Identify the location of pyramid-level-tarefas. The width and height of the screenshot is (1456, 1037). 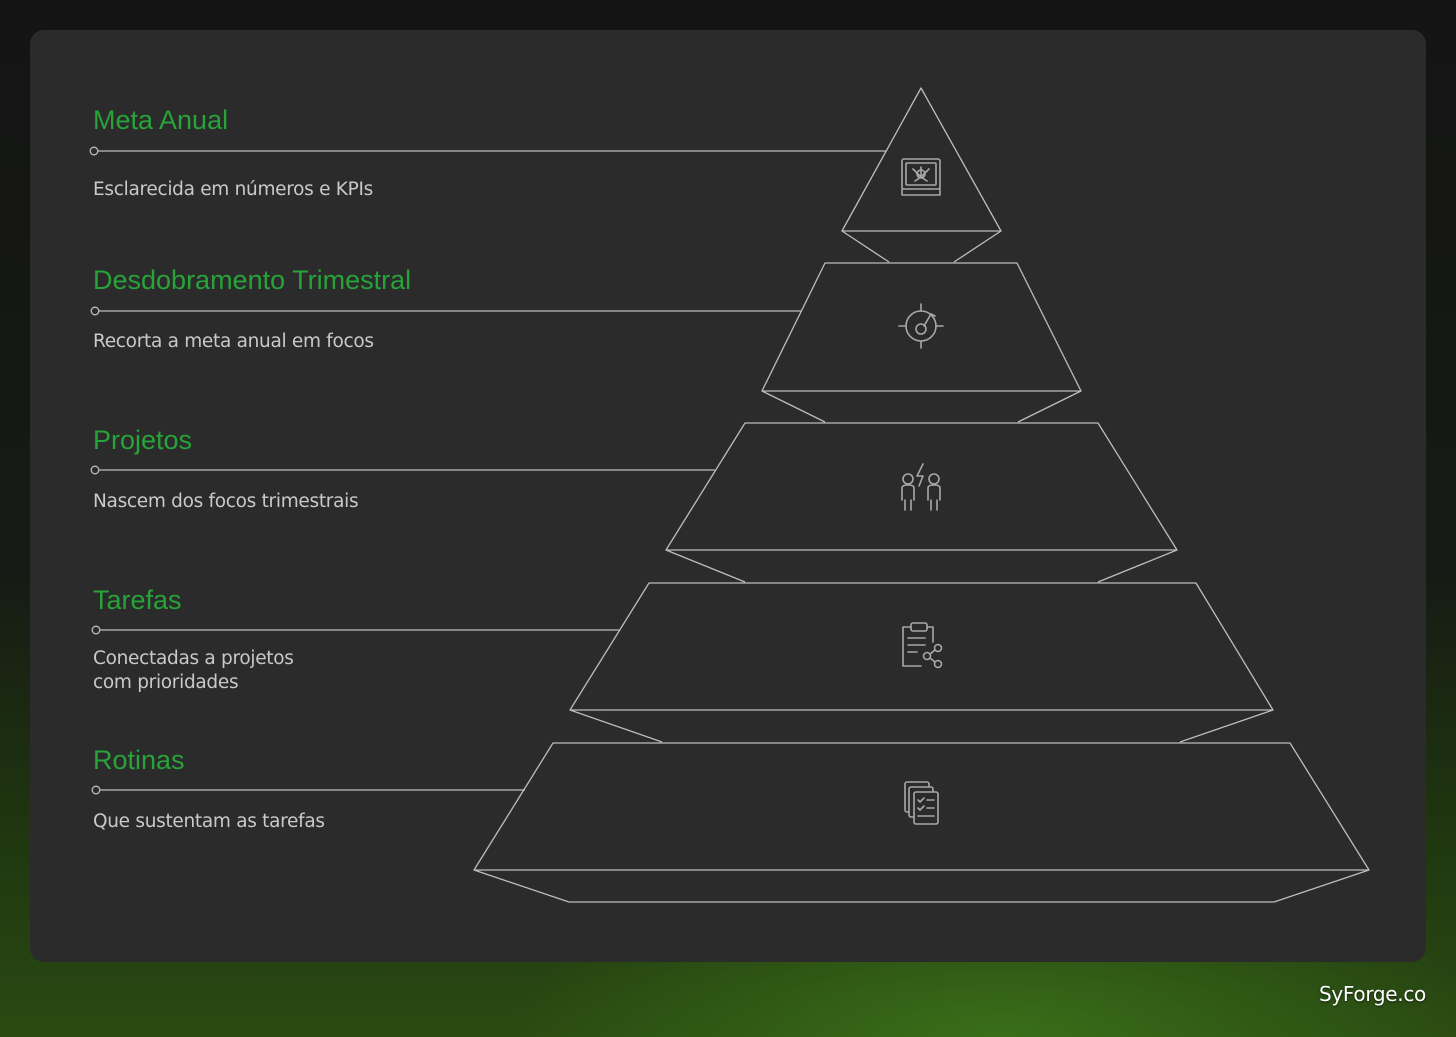
(921, 662).